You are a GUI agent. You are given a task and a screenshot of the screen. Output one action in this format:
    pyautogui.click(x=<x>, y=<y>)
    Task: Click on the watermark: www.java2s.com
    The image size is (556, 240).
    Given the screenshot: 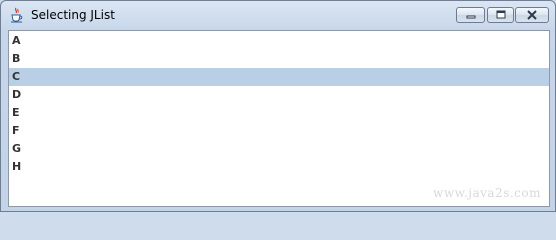 What is the action you would take?
    pyautogui.click(x=487, y=193)
    